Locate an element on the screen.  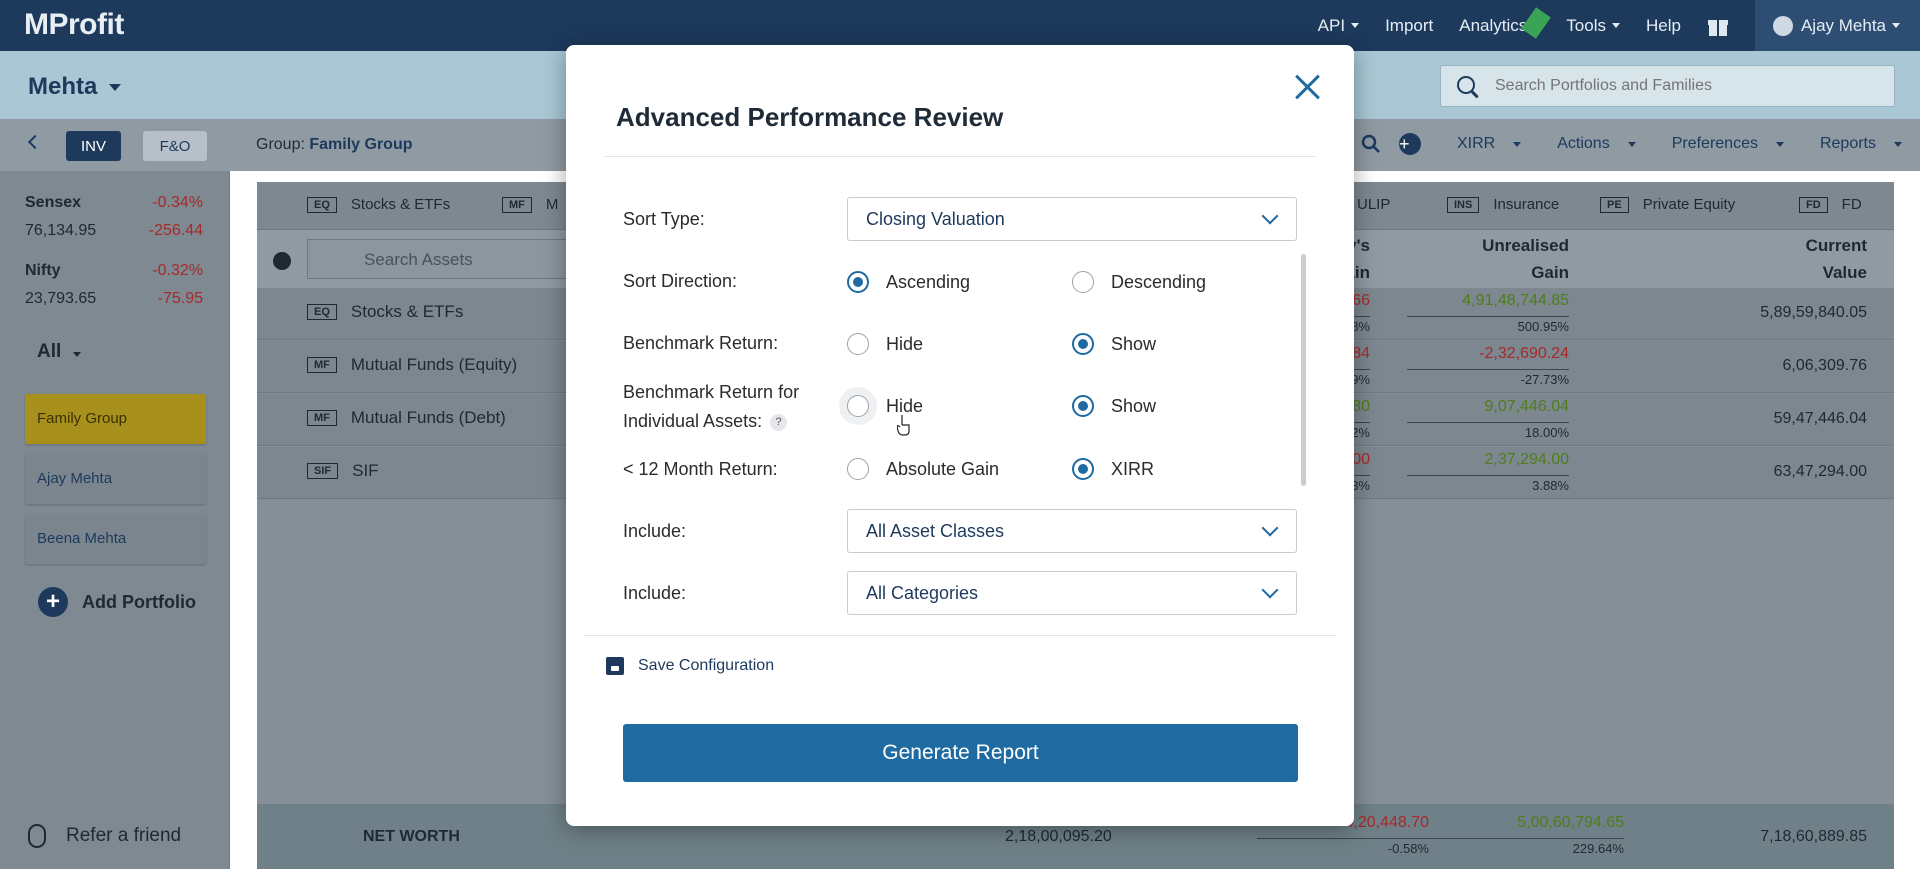
nav-tools: Tools is located at coordinates (1593, 26).